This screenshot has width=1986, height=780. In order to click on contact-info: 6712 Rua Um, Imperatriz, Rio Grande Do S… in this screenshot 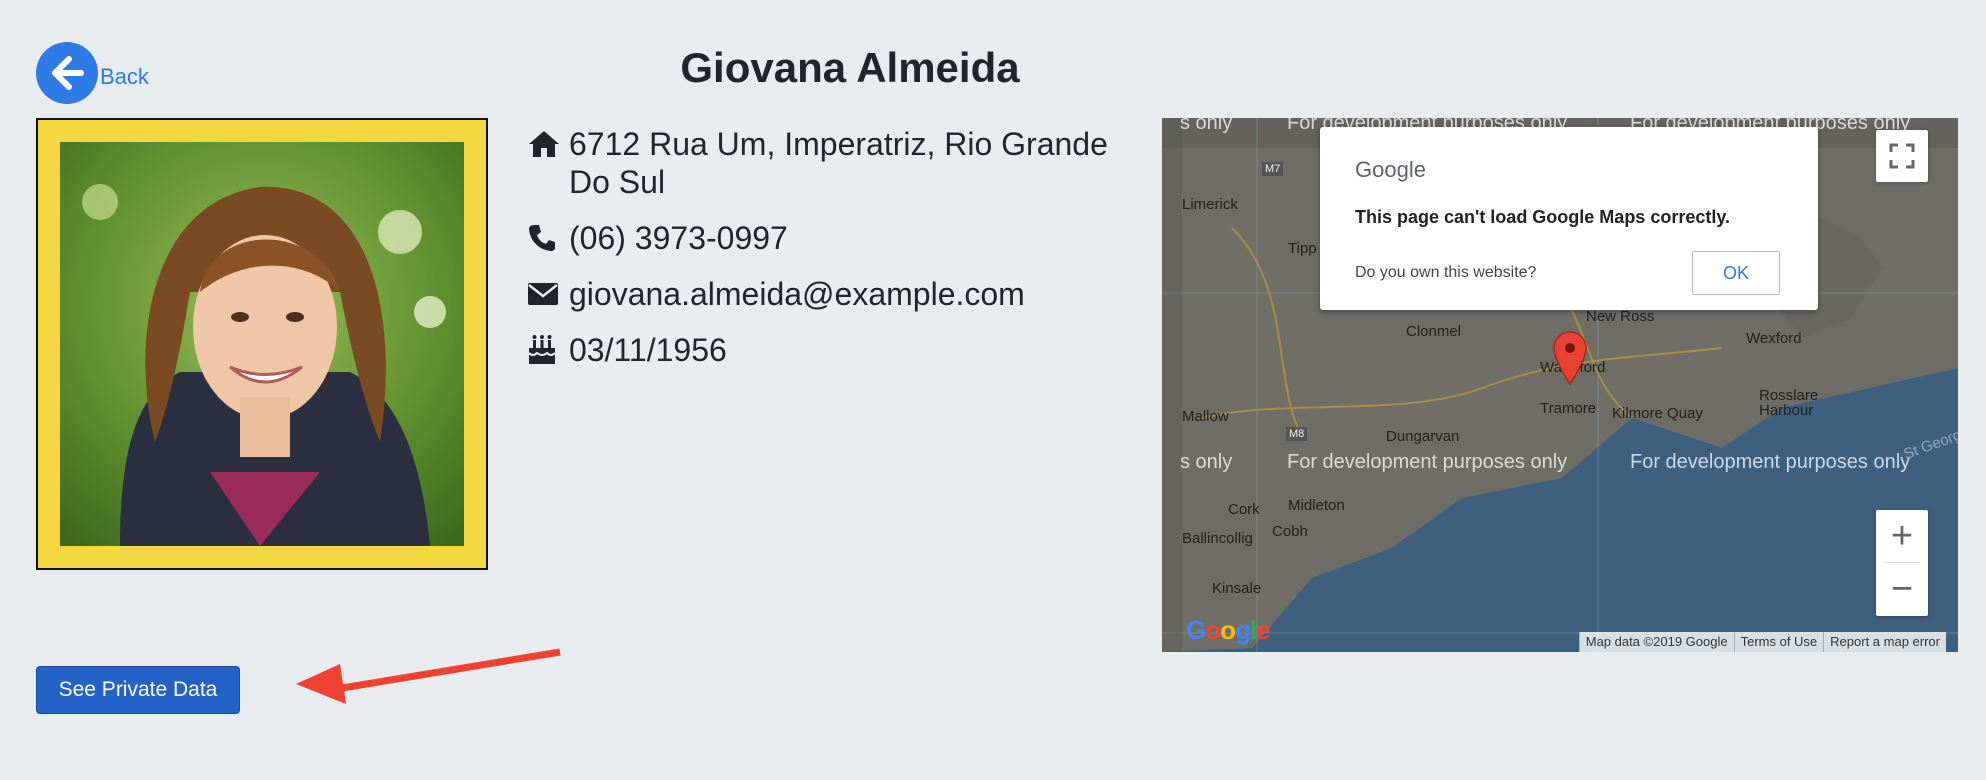, I will do `click(832, 256)`.